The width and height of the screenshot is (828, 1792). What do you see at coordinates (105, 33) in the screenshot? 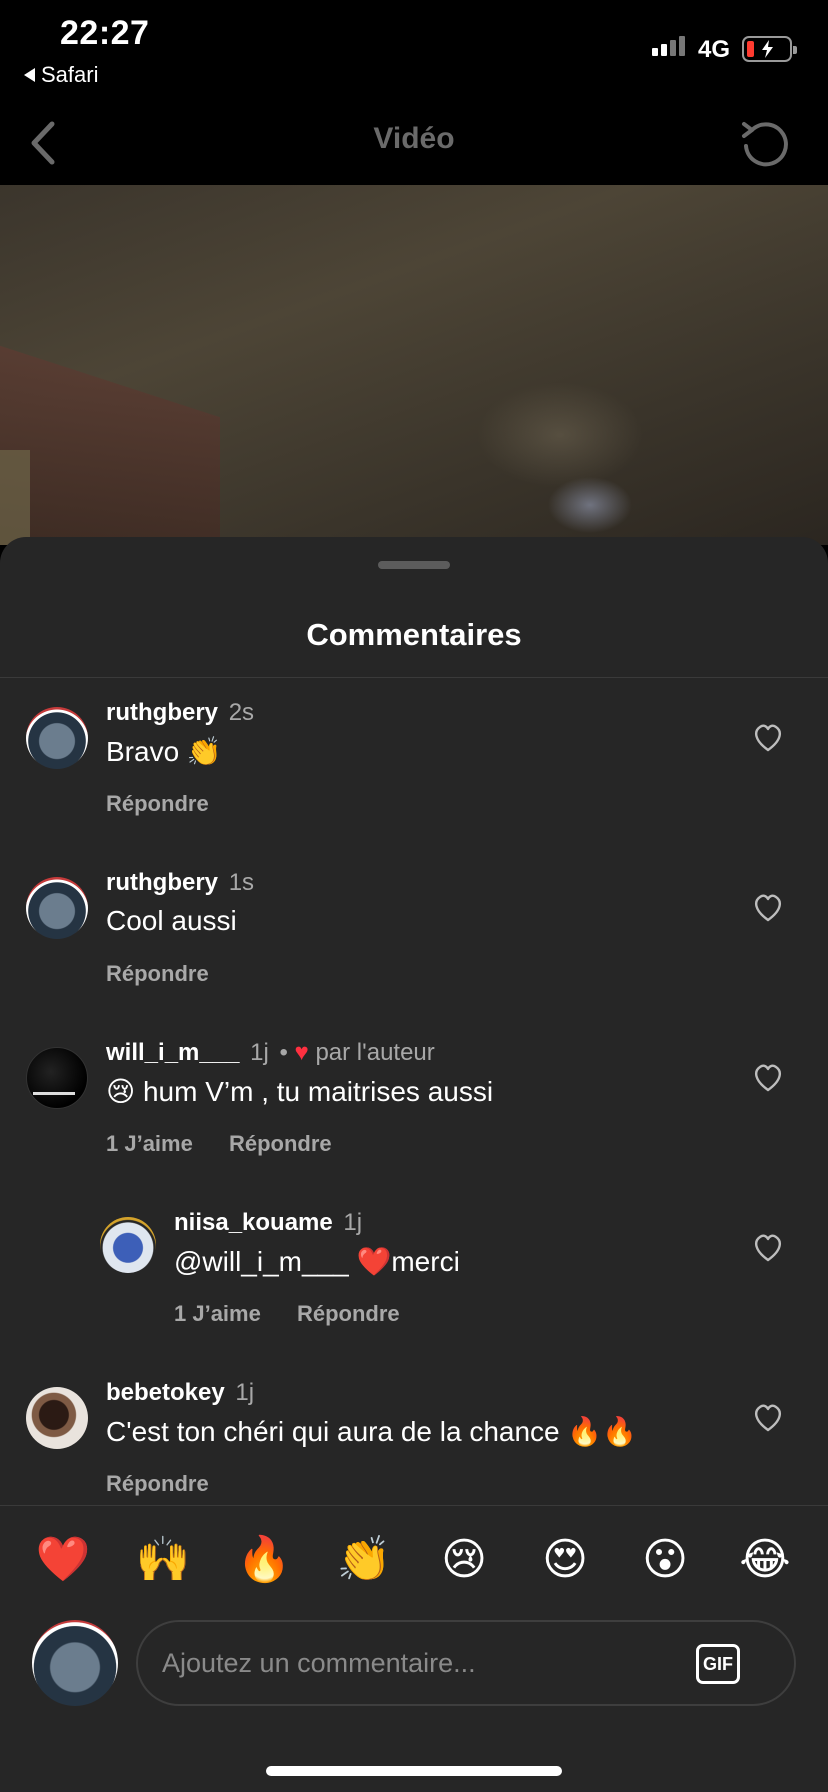
I see `status-time: 22:27` at bounding box center [105, 33].